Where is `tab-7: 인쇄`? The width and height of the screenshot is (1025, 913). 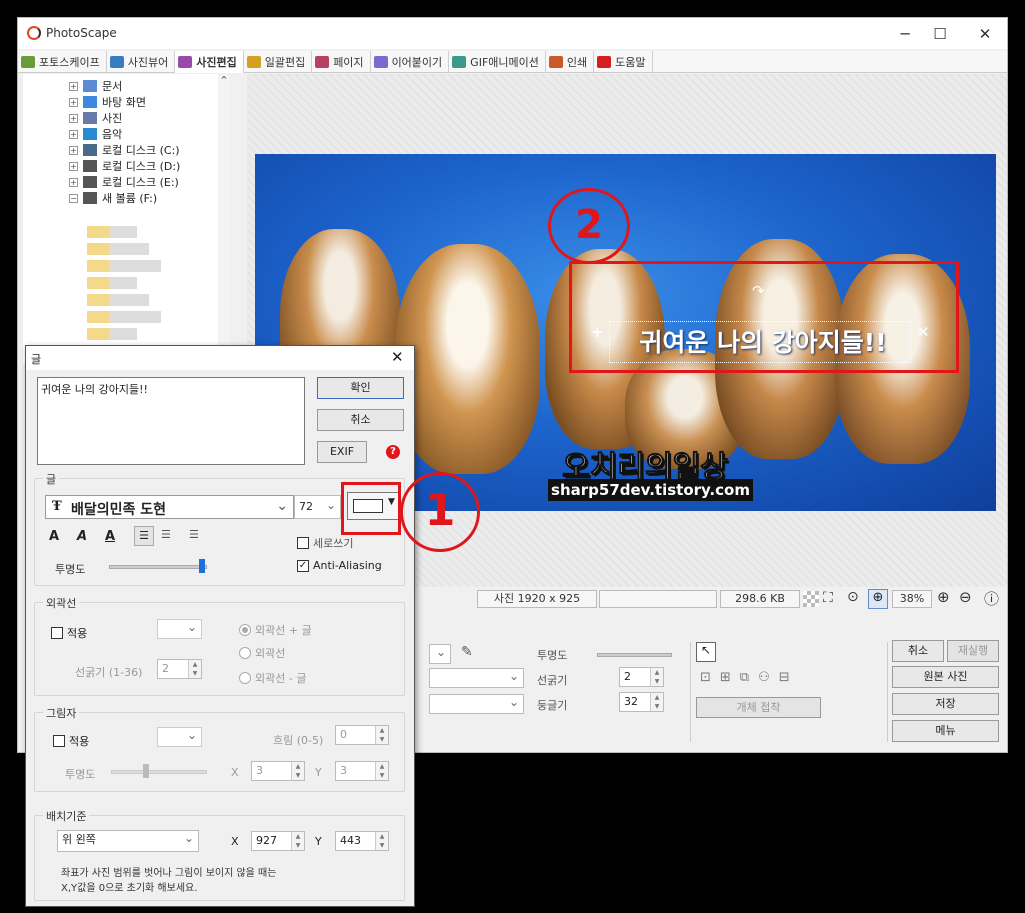 tab-7: 인쇄 is located at coordinates (570, 62).